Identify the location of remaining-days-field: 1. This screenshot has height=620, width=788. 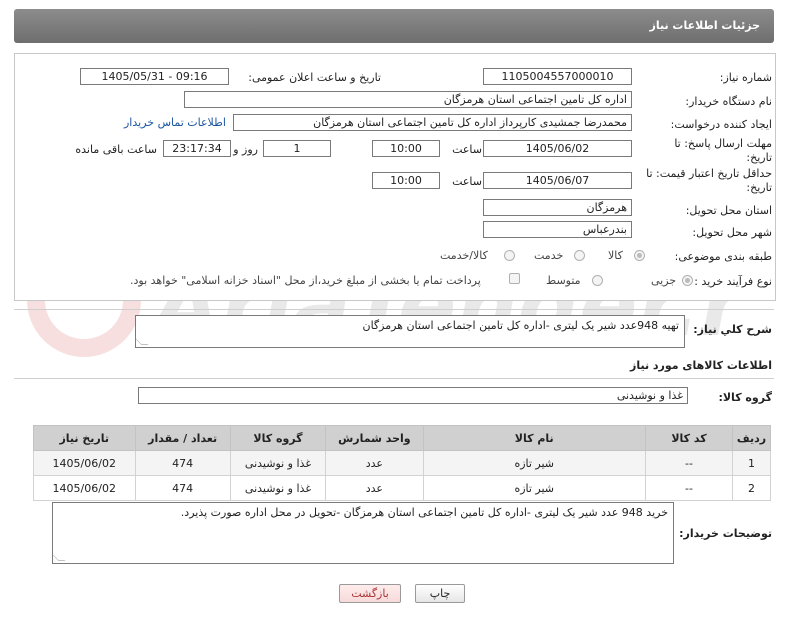
(297, 148).